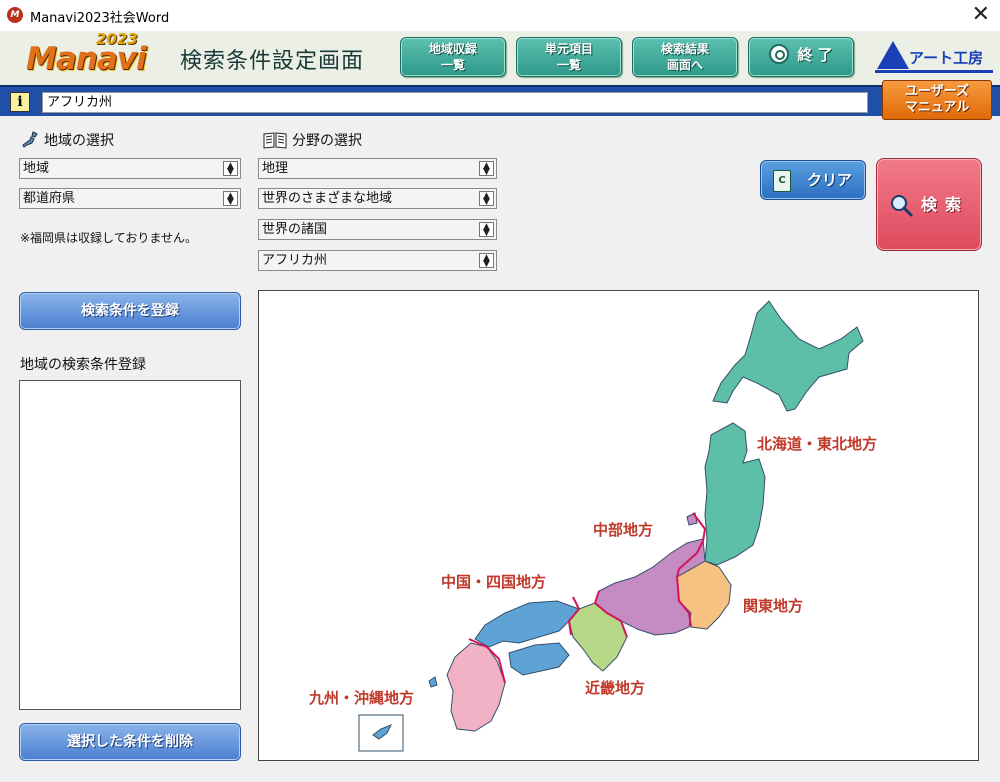 The image size is (1000, 782). I want to click on label-kyushu-okinawa: 九州・沖縄地方, so click(361, 697).